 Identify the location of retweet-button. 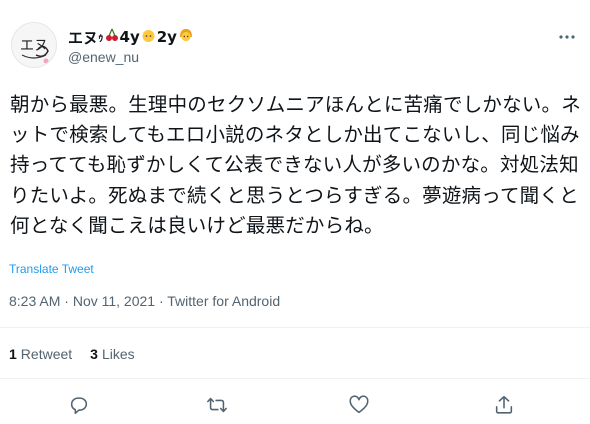
(217, 405).